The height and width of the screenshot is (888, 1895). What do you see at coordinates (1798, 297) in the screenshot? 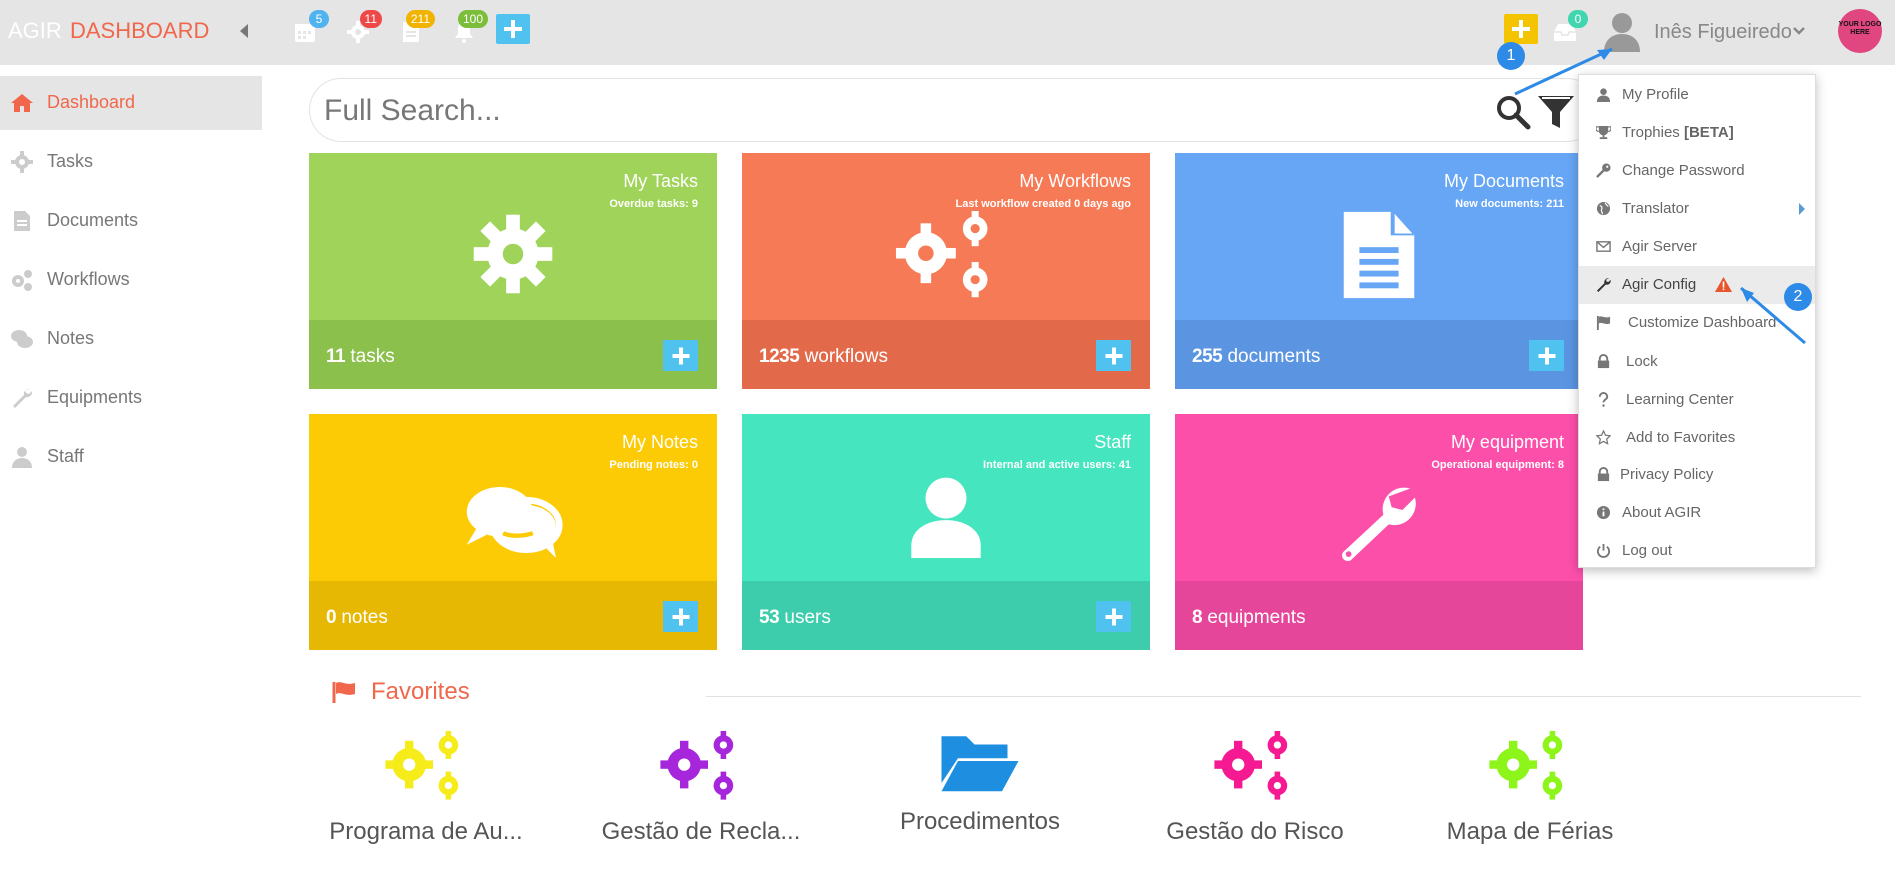
I see `annotation-step-2: 2` at bounding box center [1798, 297].